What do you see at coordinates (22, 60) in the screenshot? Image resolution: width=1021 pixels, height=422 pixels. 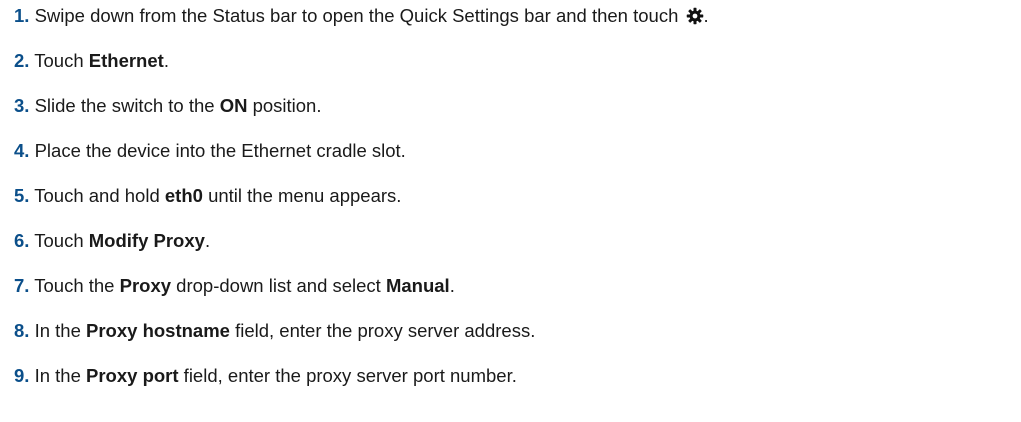 I see `step-number: 2.` at bounding box center [22, 60].